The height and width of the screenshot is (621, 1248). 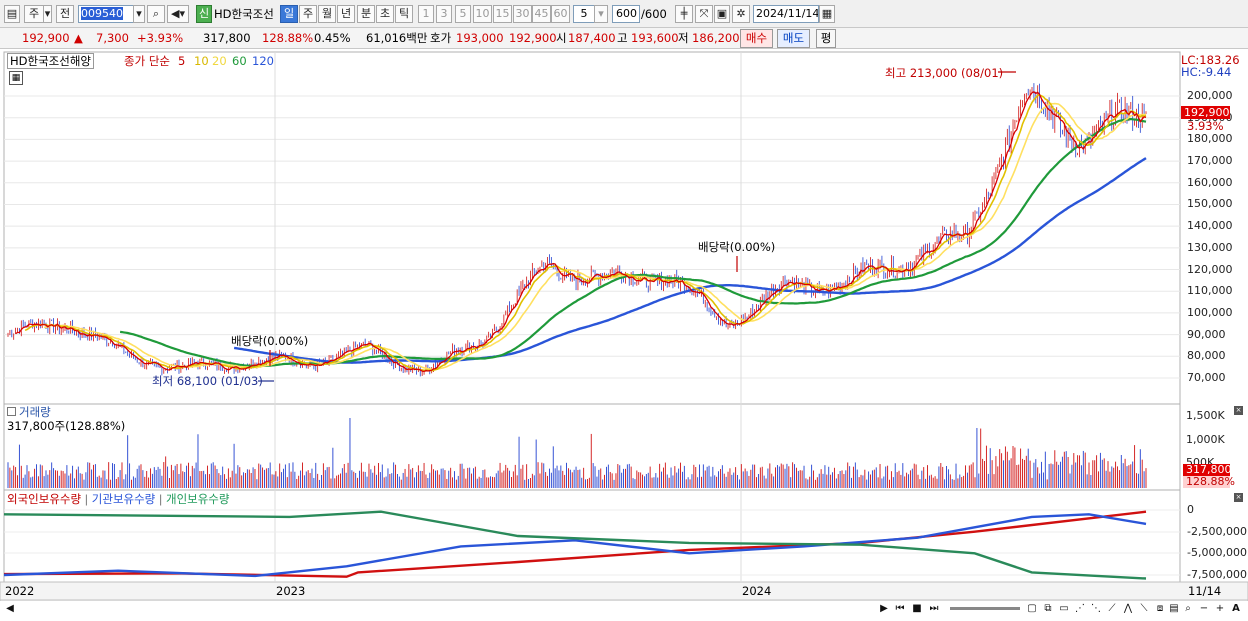 I want to click on tool-1-icon: ▢, so click(x=1032, y=609).